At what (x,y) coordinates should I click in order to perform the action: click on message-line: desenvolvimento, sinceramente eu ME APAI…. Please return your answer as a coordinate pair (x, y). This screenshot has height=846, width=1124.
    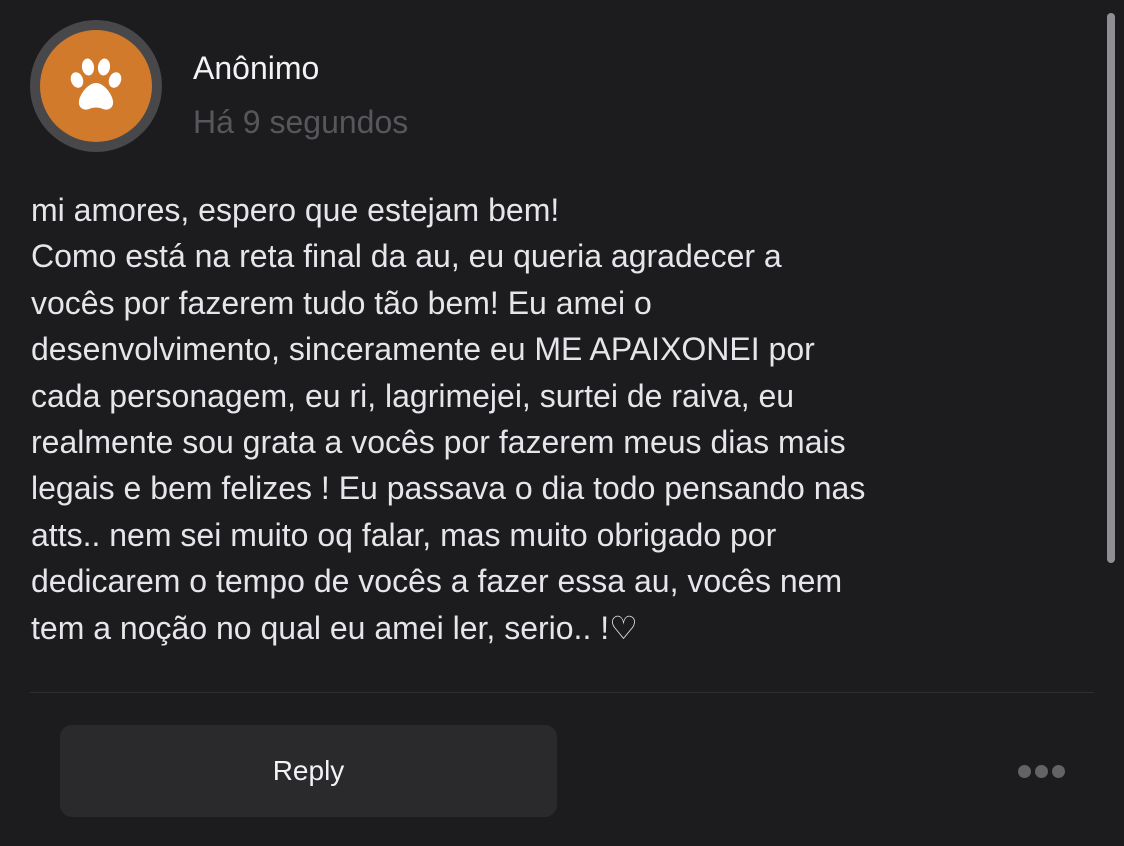
    Looking at the image, I should click on (423, 349).